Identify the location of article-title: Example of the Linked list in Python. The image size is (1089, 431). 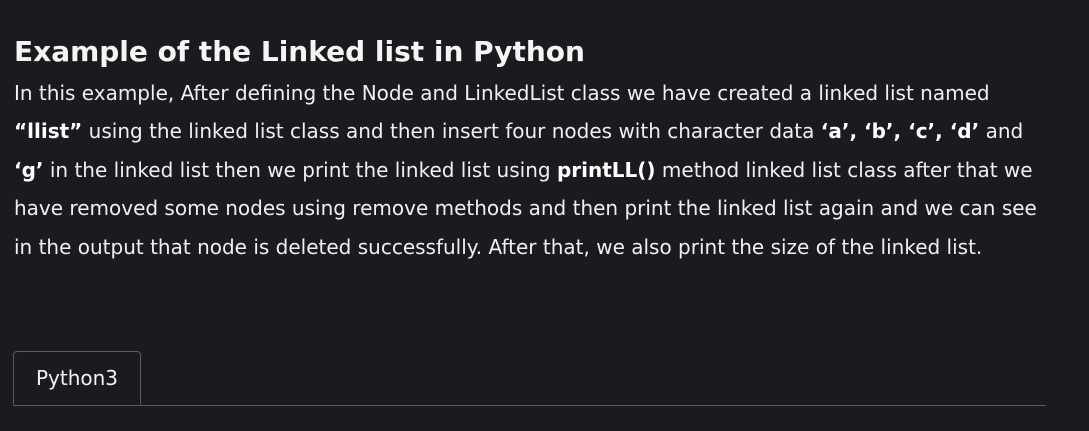
(299, 51).